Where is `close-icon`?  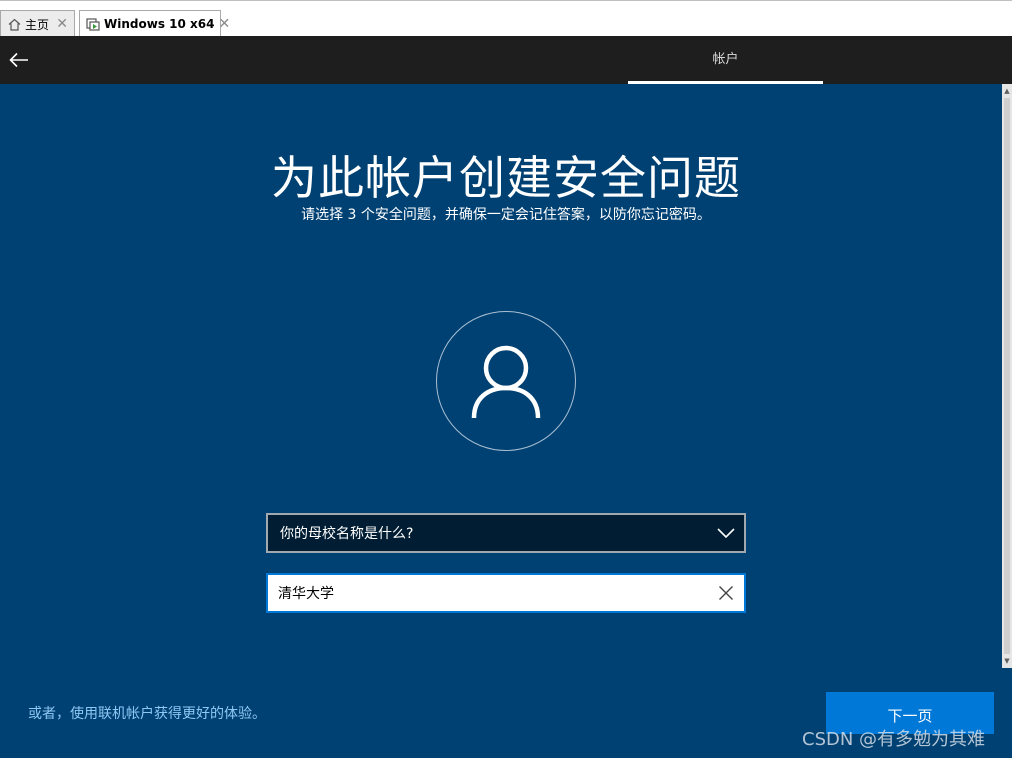
close-icon is located at coordinates (726, 593).